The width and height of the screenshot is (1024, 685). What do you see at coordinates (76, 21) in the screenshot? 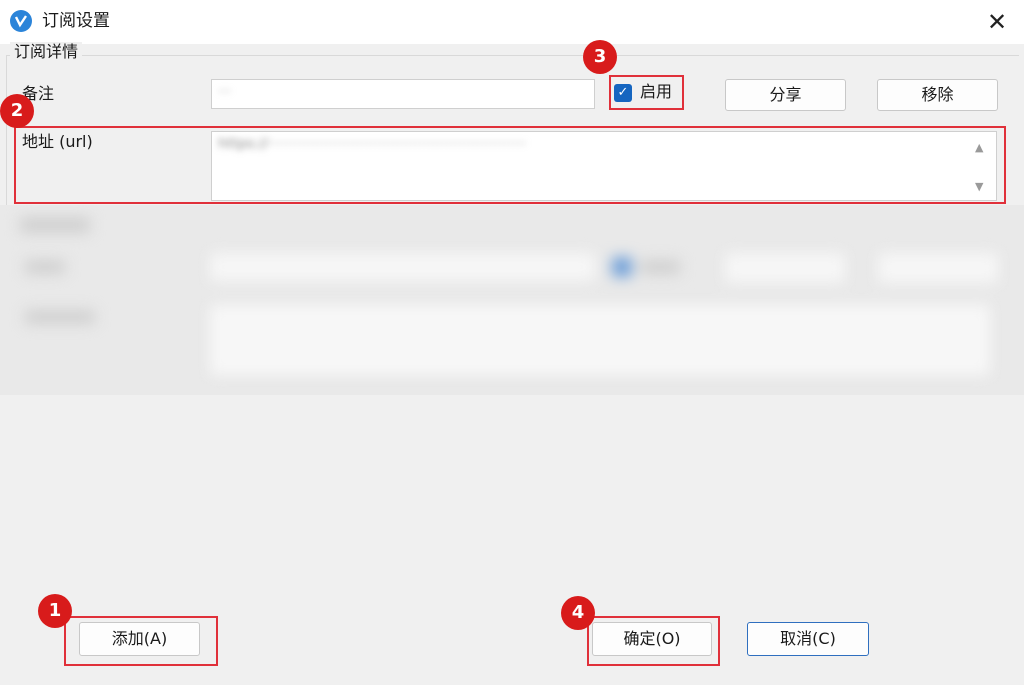
I see `window-title: 订阅设置` at bounding box center [76, 21].